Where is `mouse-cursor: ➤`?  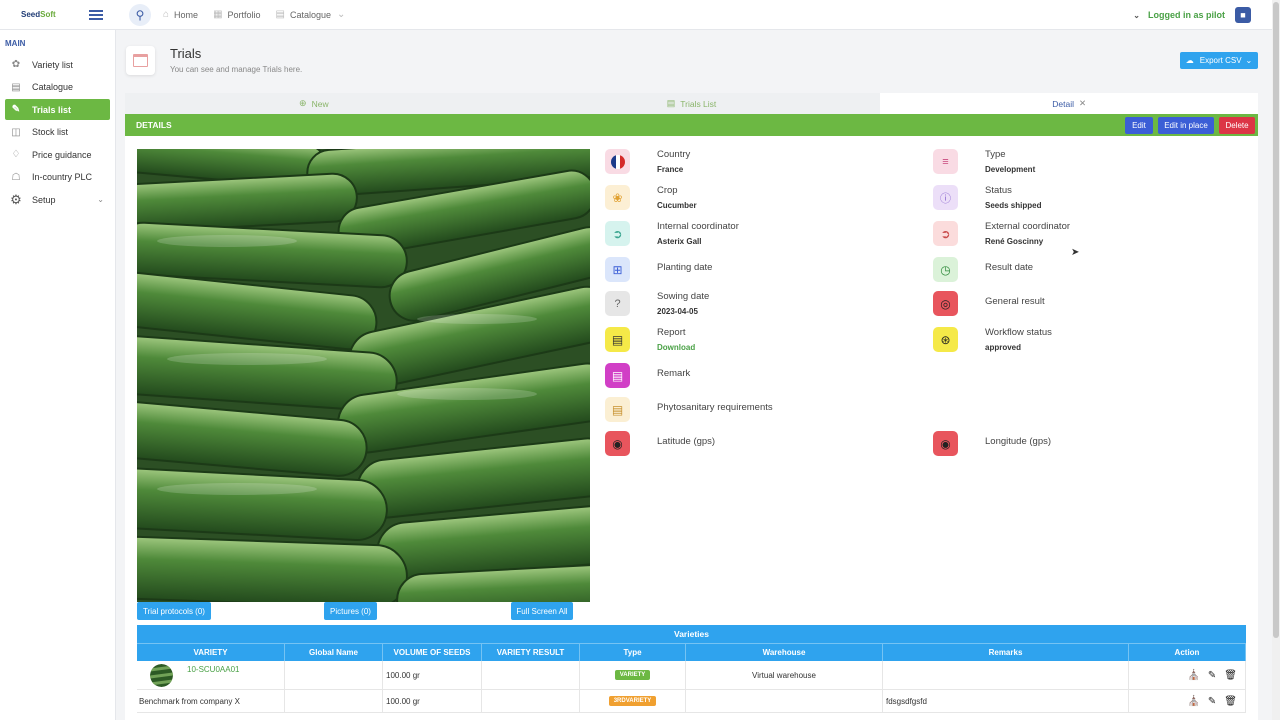 mouse-cursor: ➤ is located at coordinates (1075, 252).